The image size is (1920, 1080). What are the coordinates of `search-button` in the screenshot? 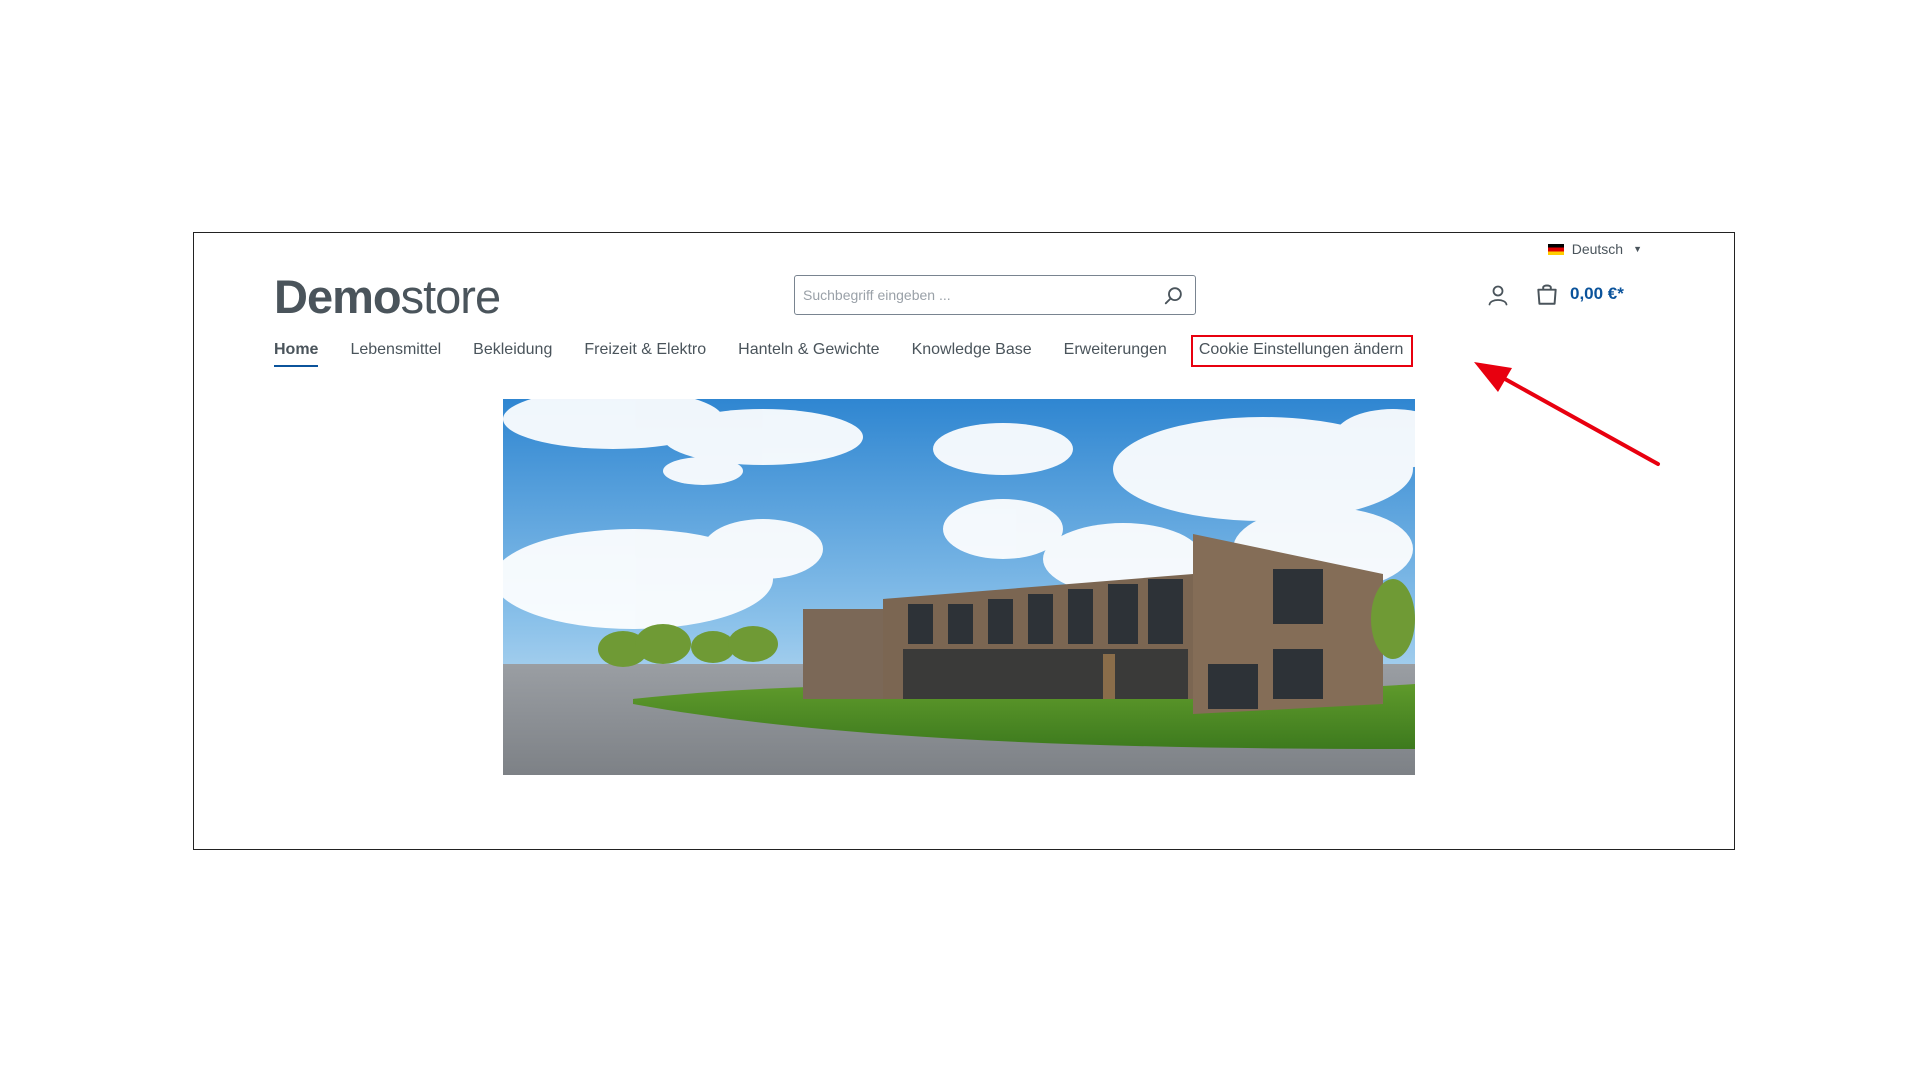 It's located at (1174, 296).